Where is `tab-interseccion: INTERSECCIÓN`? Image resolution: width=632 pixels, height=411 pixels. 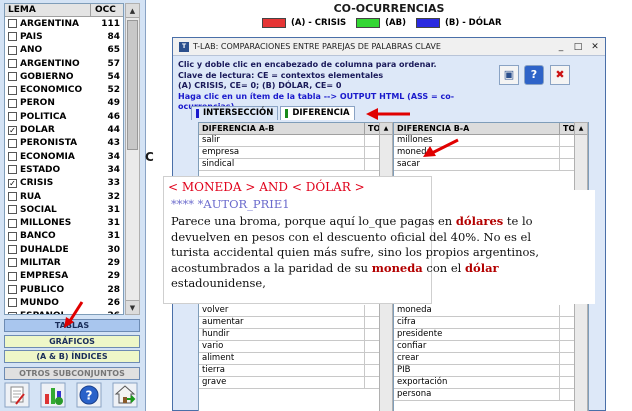
tab-interseccion: INTERSECCIÓN is located at coordinates (235, 113).